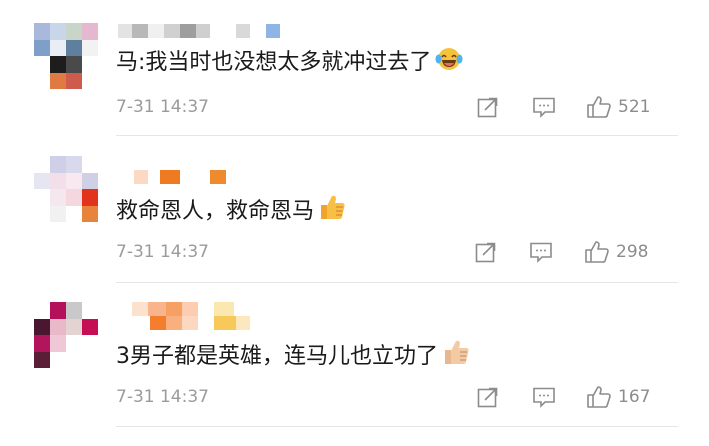 The height and width of the screenshot is (446, 709). What do you see at coordinates (632, 252) in the screenshot?
I see `like-count: 298` at bounding box center [632, 252].